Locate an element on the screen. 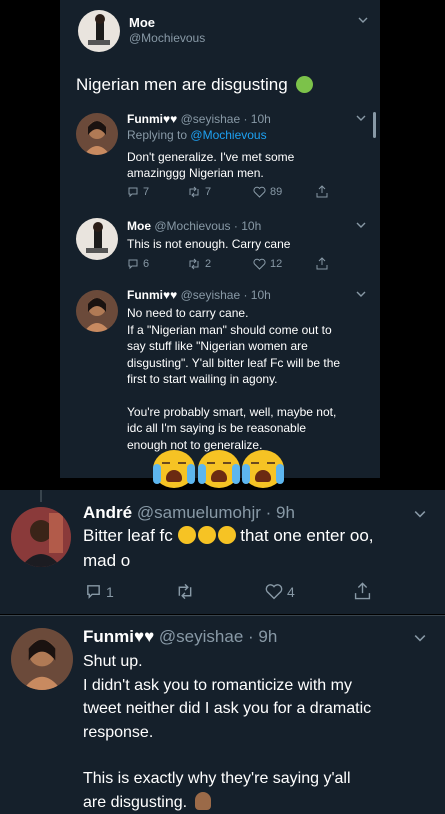 The height and width of the screenshot is (814, 445). andre-text-post: that one enter oo, is located at coordinates (307, 535).